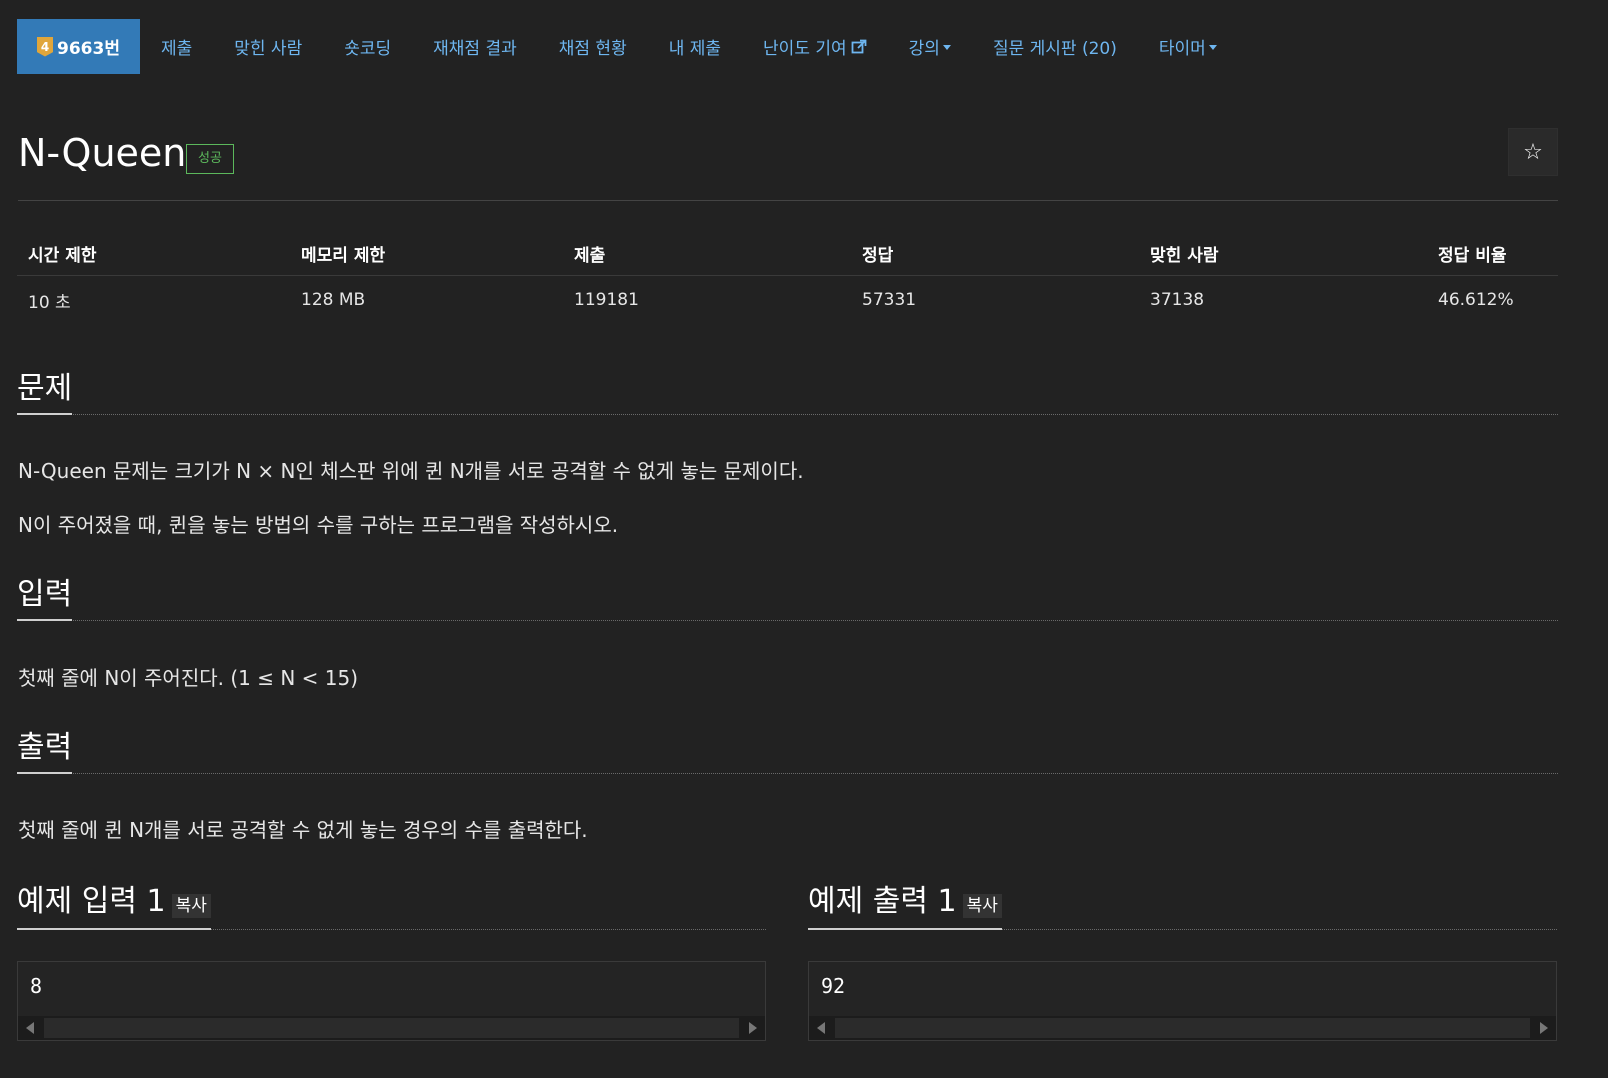 The height and width of the screenshot is (1078, 1608). Describe the element at coordinates (45, 752) in the screenshot. I see `output-title: 출력` at that location.